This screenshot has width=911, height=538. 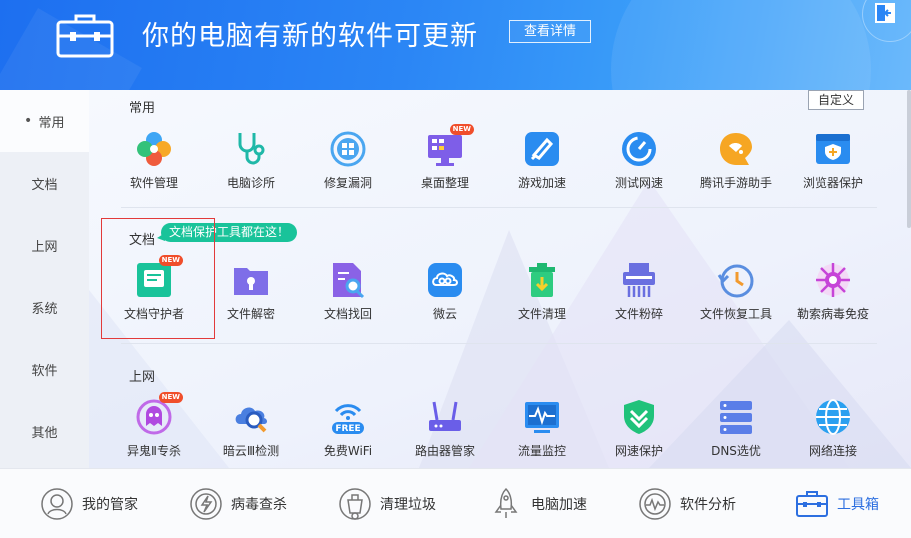 I want to click on file-decrypt-icon, so click(x=251, y=281).